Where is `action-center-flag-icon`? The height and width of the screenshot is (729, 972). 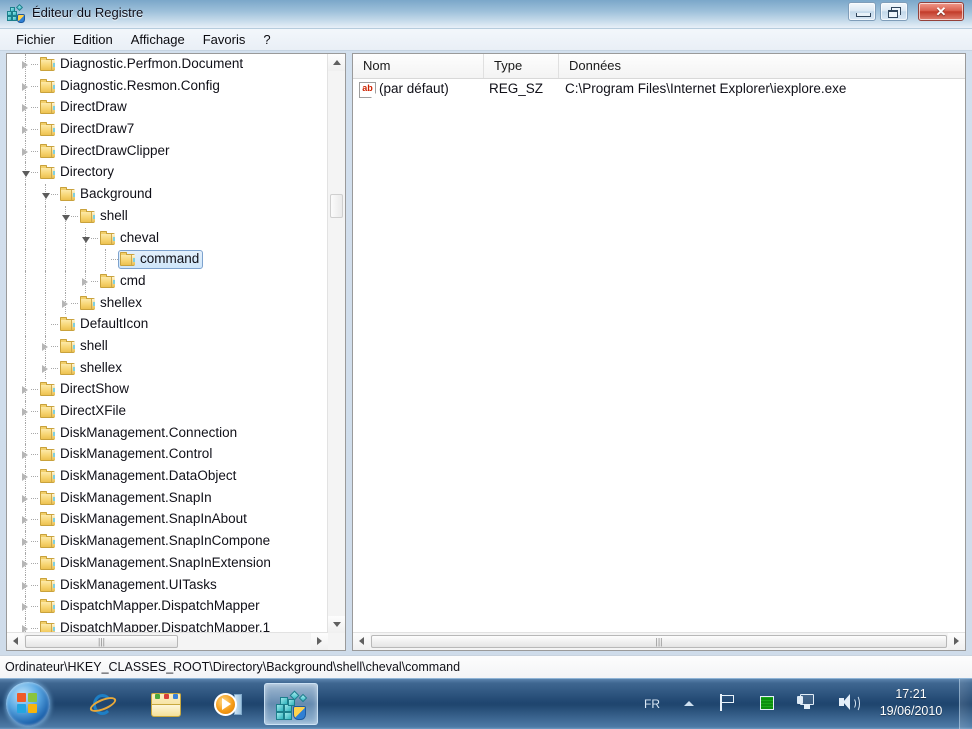
action-center-flag-icon is located at coordinates (728, 702).